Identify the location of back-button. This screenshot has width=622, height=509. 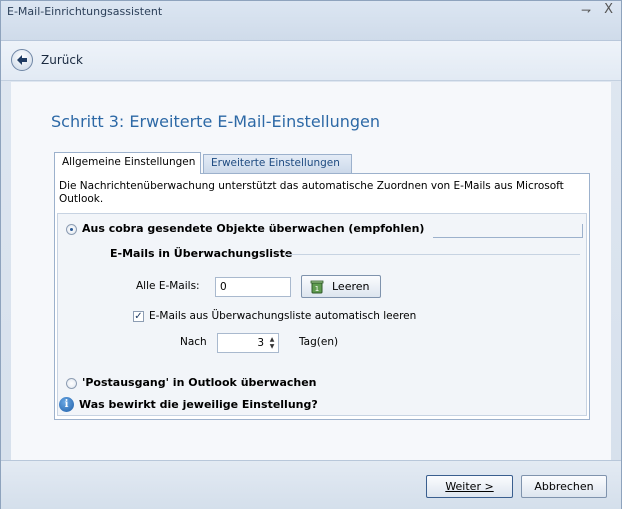
(22, 60).